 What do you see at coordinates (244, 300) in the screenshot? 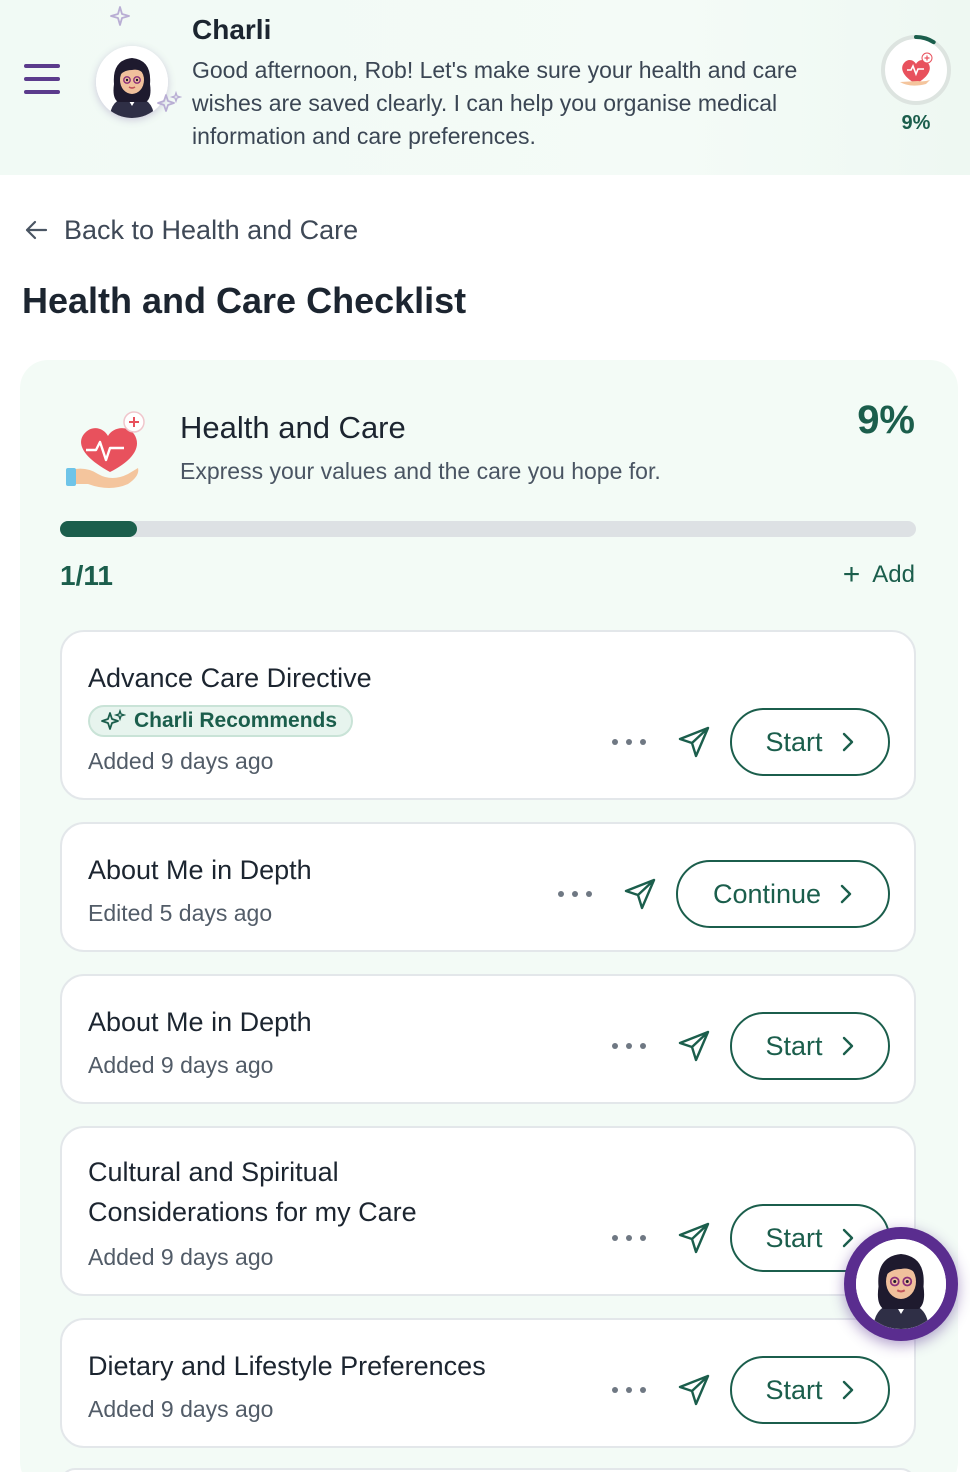
I see `page-title: Health and Care Checklist` at bounding box center [244, 300].